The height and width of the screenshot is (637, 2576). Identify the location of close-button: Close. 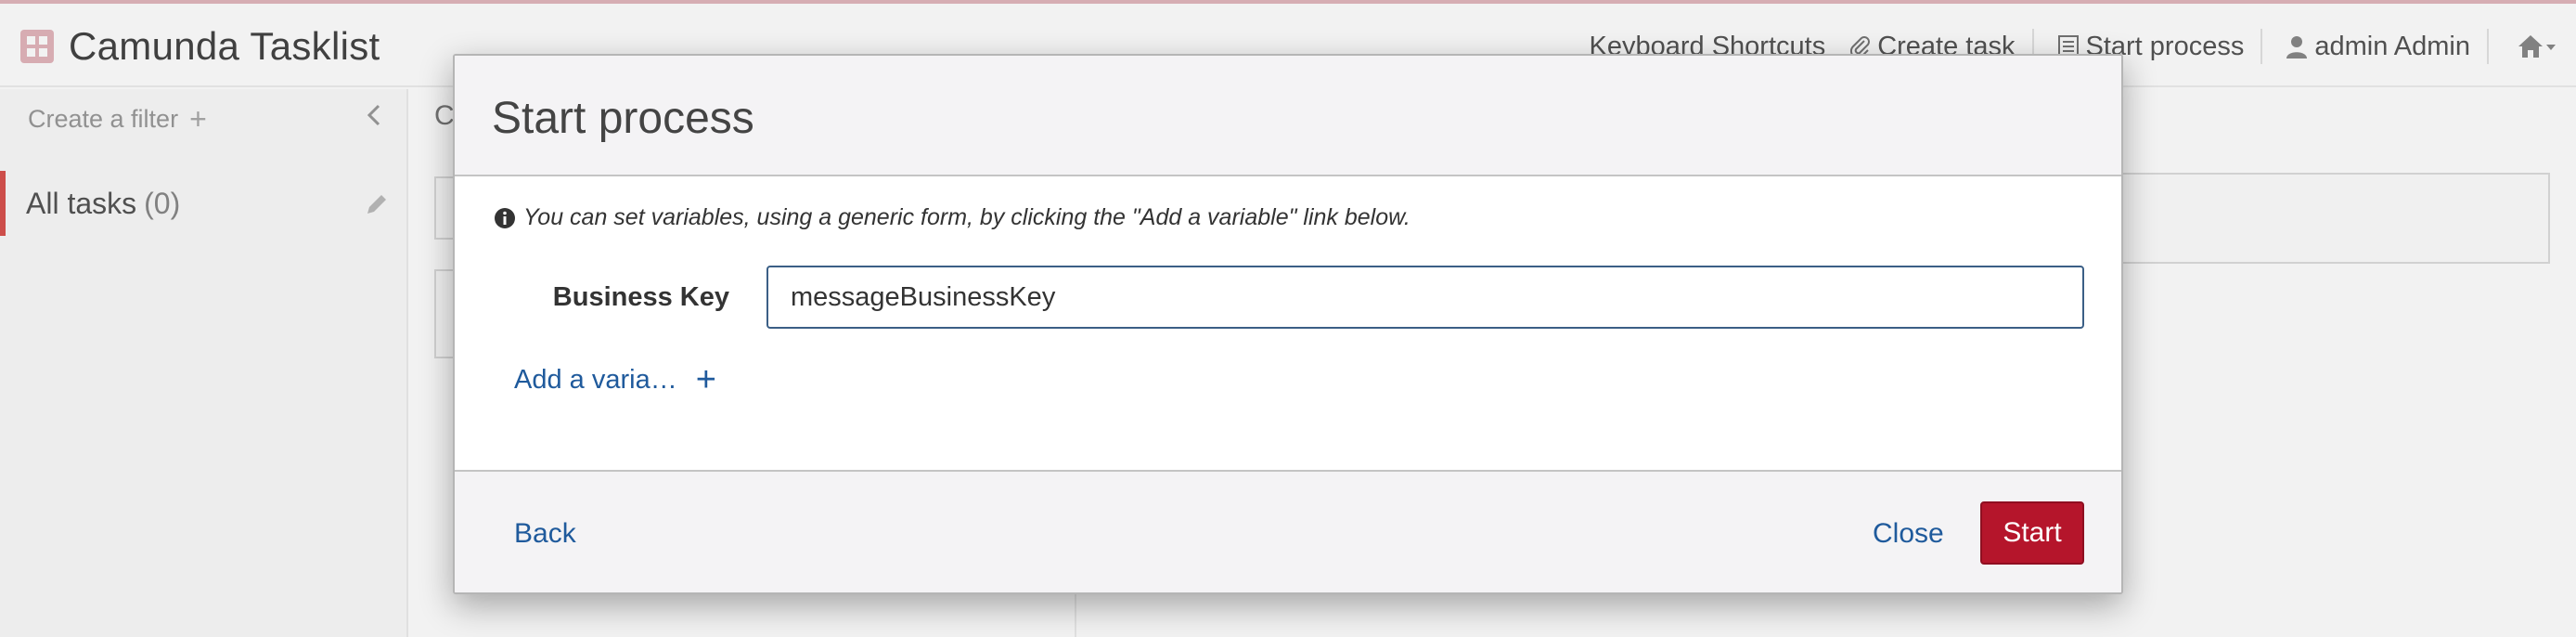
(1908, 534).